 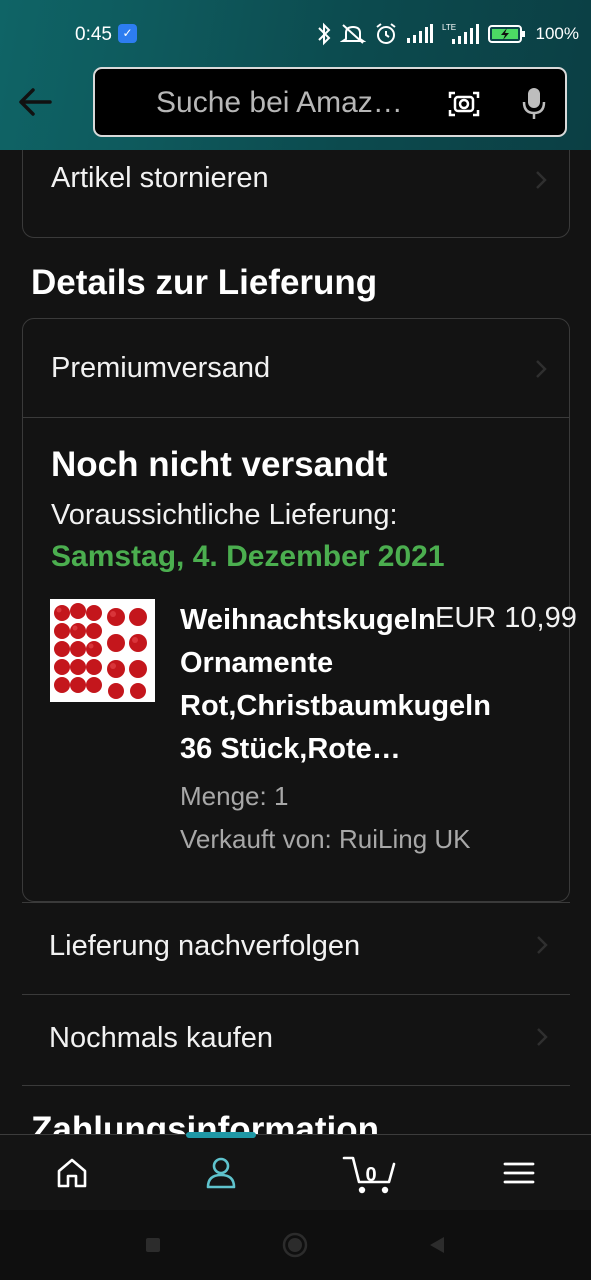 I want to click on product-price: EUR 10,99, so click(x=506, y=618).